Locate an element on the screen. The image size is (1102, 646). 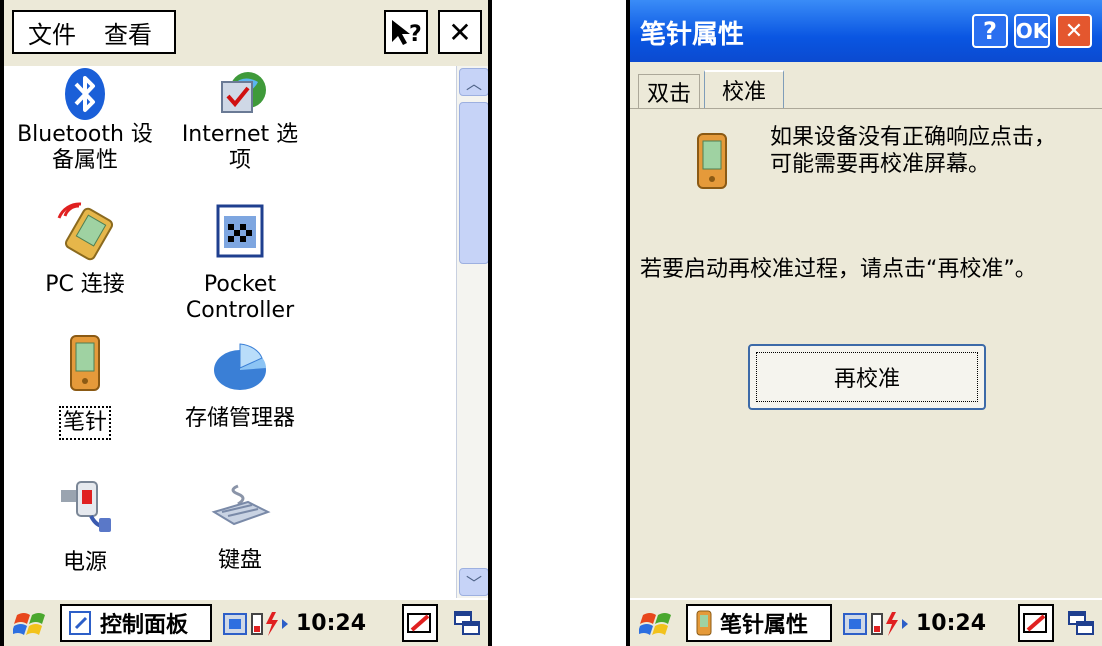
ok-label: OK is located at coordinates (1032, 31).